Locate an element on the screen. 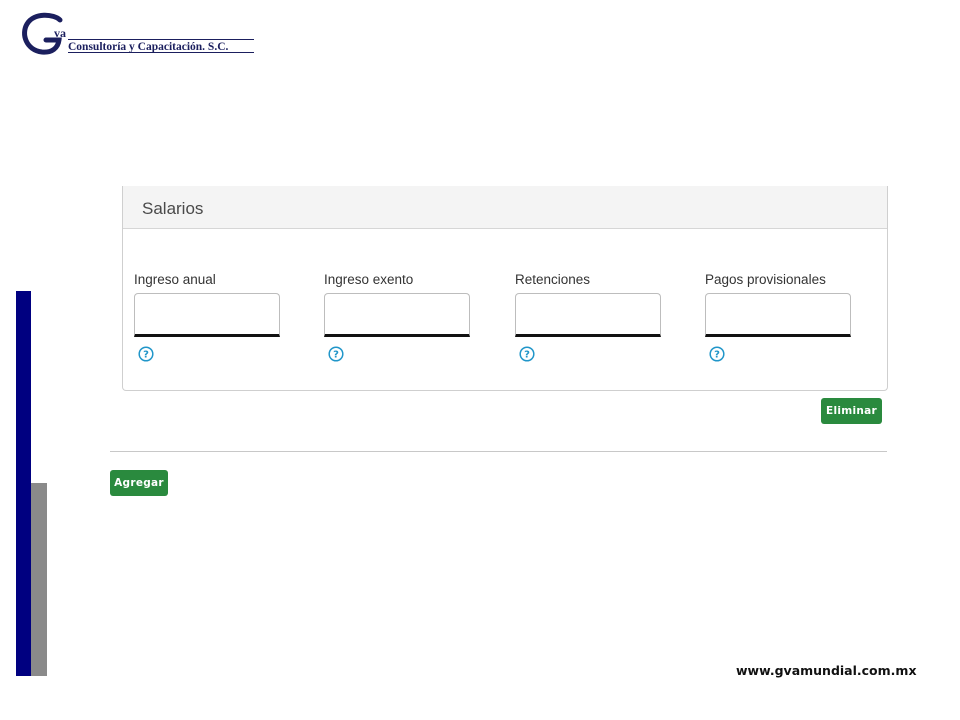 Image resolution: width=960 pixels, height=720 pixels. pagos-provisionales-input is located at coordinates (778, 315).